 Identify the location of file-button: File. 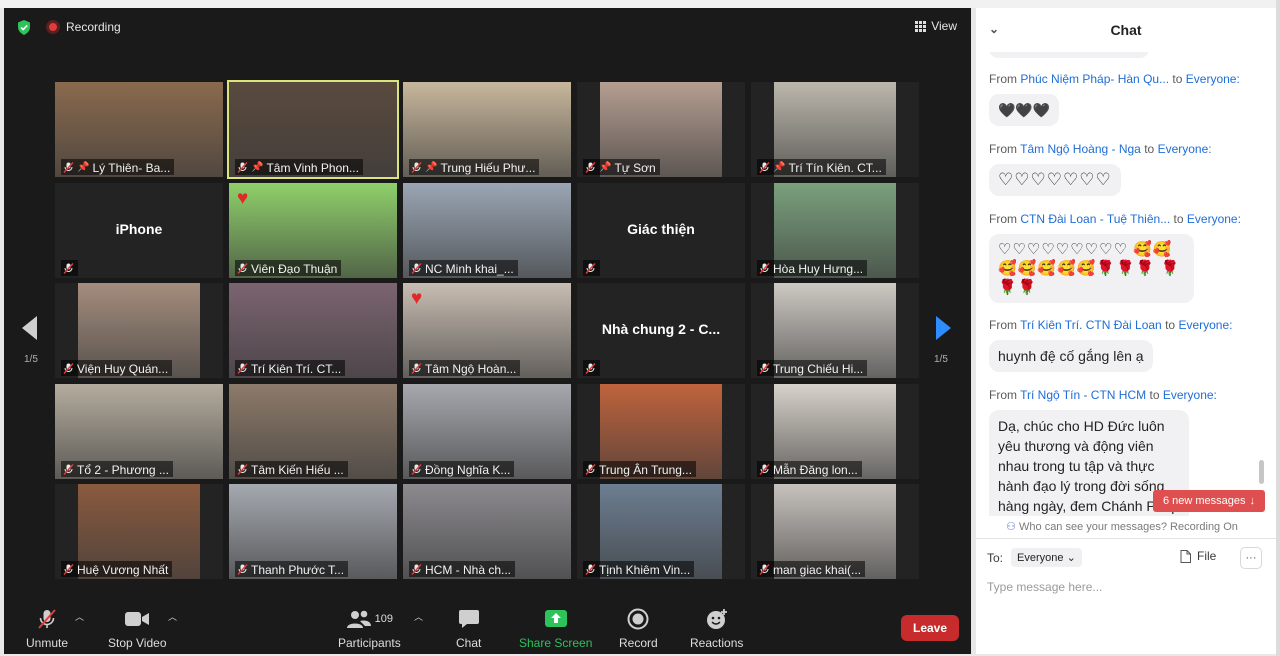
(1198, 556).